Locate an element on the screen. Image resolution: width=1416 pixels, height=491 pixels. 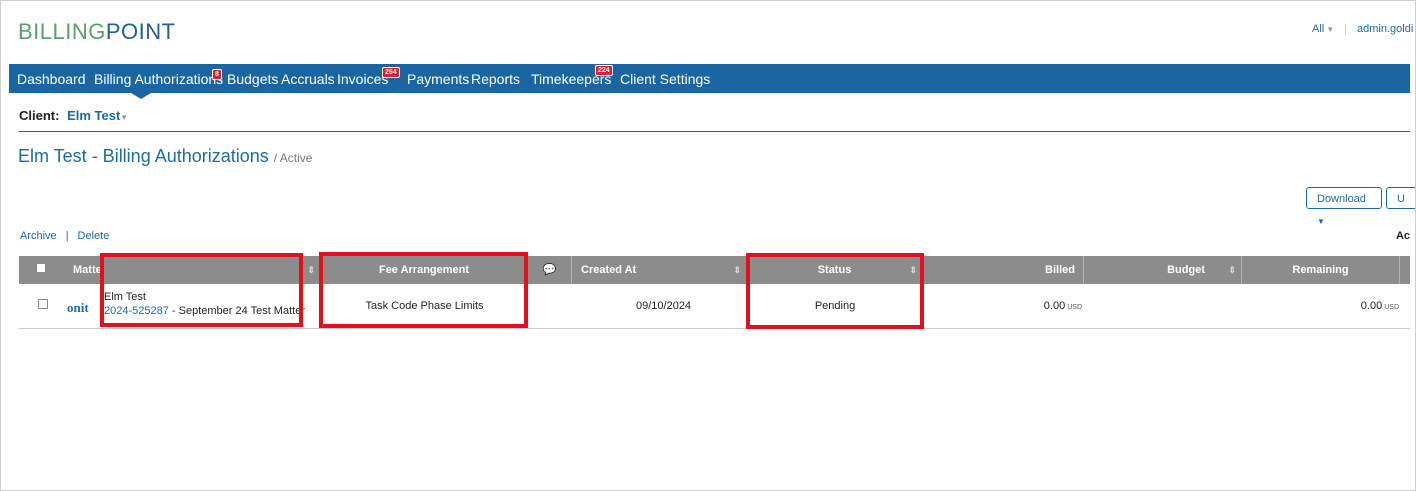
bulk-actions: Archive | Delete is located at coordinates (64, 236).